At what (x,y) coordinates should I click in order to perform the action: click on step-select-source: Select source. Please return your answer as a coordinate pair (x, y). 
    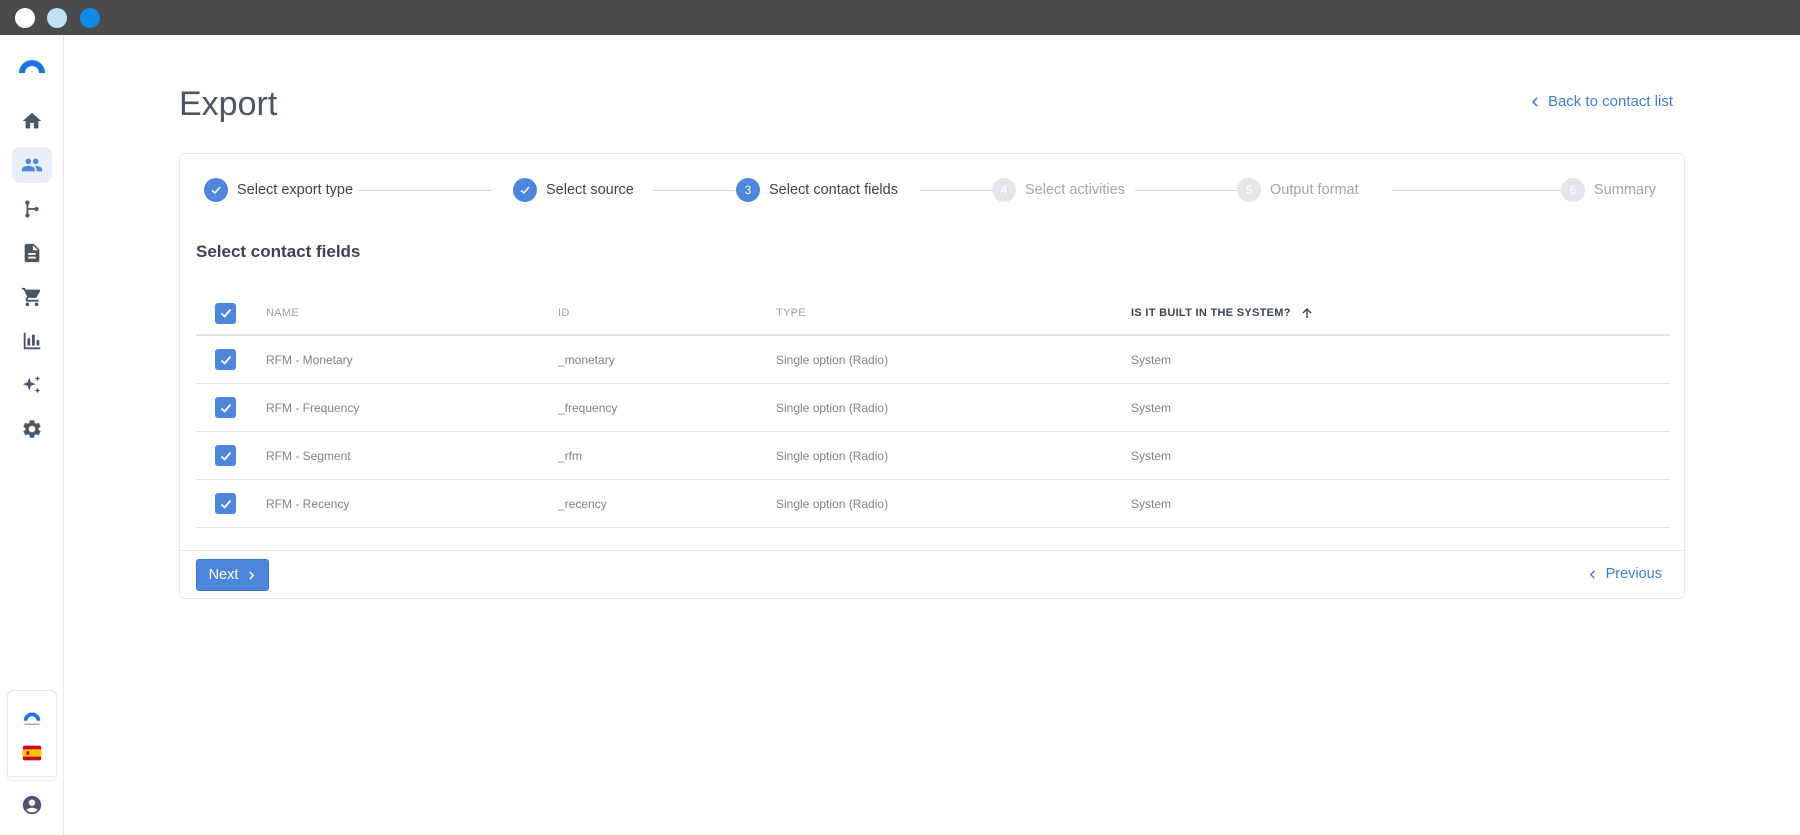
    Looking at the image, I should click on (573, 190).